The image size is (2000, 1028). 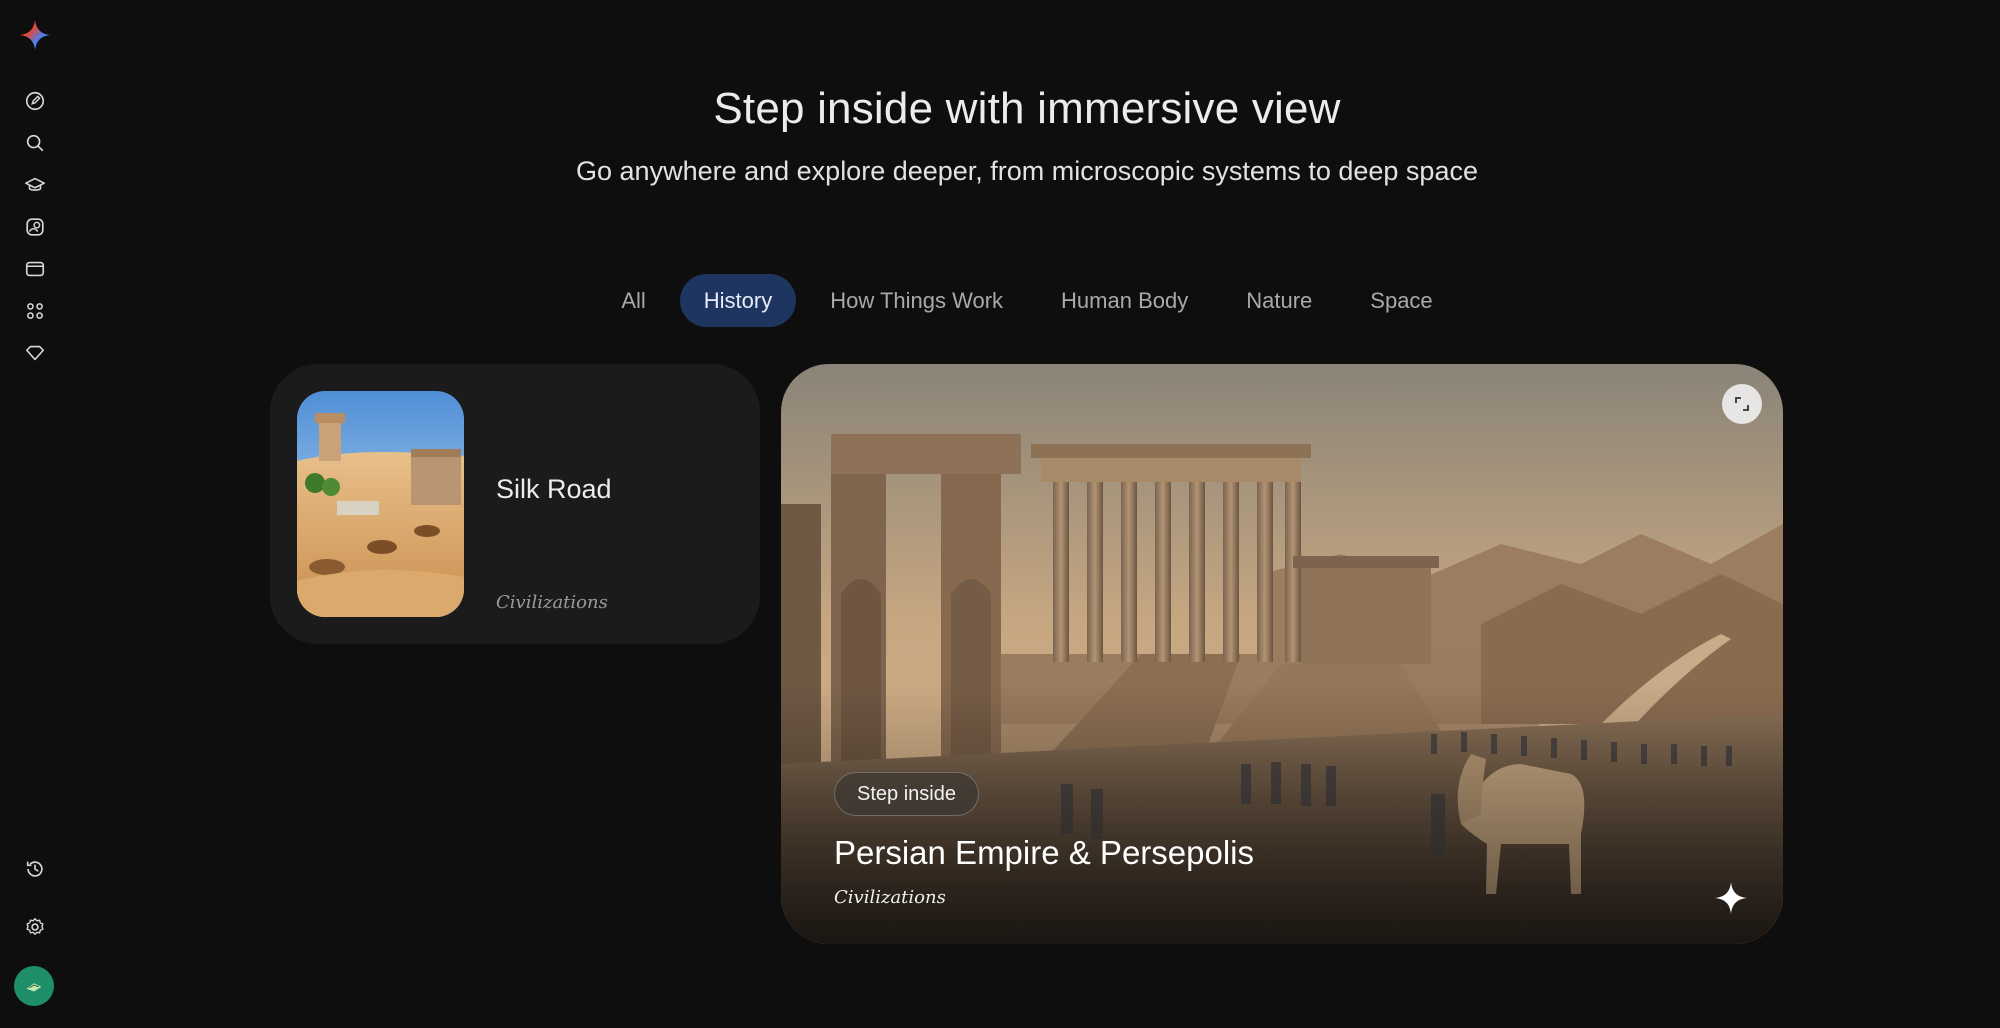 What do you see at coordinates (890, 897) in the screenshot?
I see `persepolis-category: Civilizations` at bounding box center [890, 897].